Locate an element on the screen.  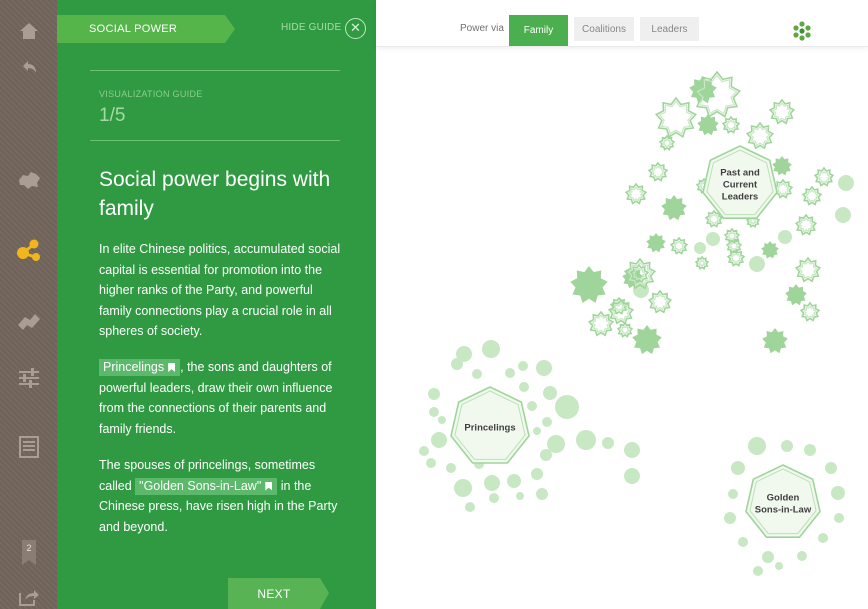
close-guide-button: ✕ is located at coordinates (355, 28).